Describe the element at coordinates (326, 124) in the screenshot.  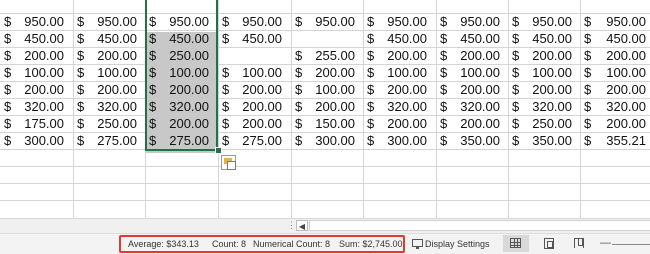
I see `cell: $150.00` at that location.